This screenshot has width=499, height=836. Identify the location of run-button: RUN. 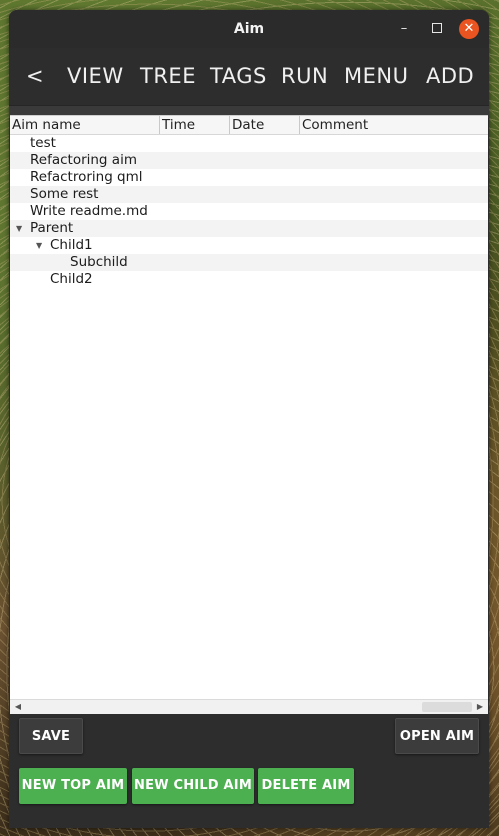
(304, 76).